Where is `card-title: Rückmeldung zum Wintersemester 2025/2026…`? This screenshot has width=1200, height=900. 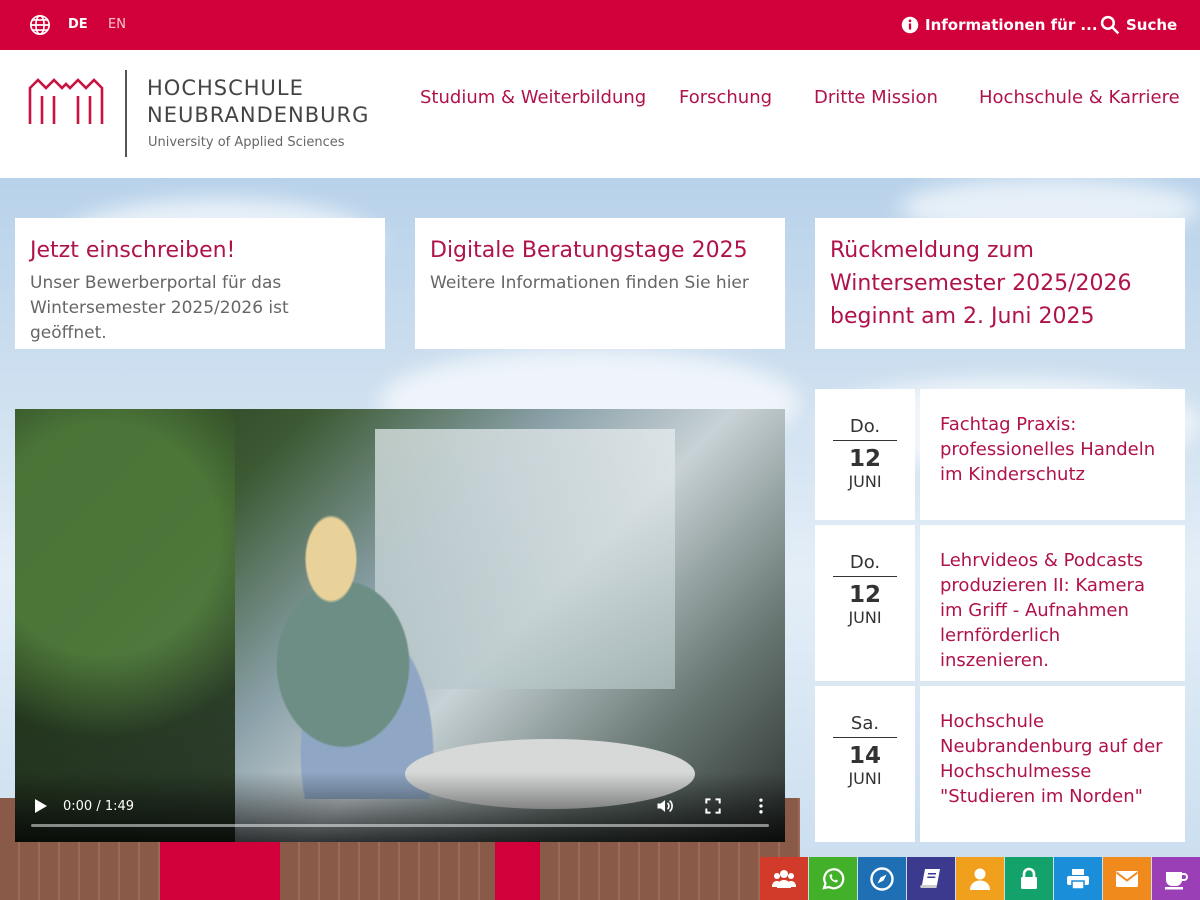
card-title: Rückmeldung zum Wintersemester 2025/2026… is located at coordinates (981, 283).